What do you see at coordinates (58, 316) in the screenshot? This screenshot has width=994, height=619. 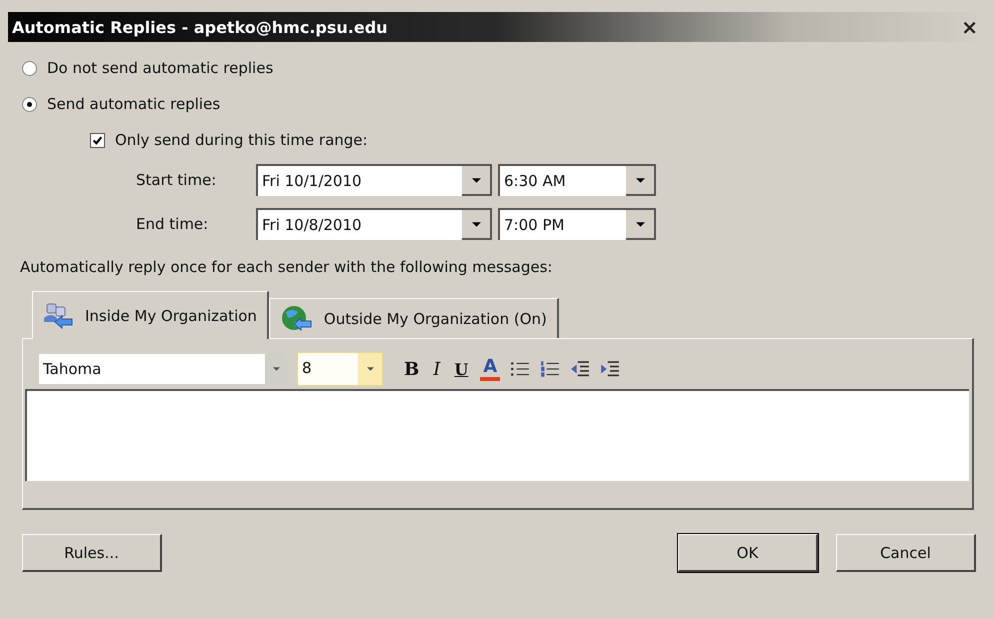 I see `people-icon` at bounding box center [58, 316].